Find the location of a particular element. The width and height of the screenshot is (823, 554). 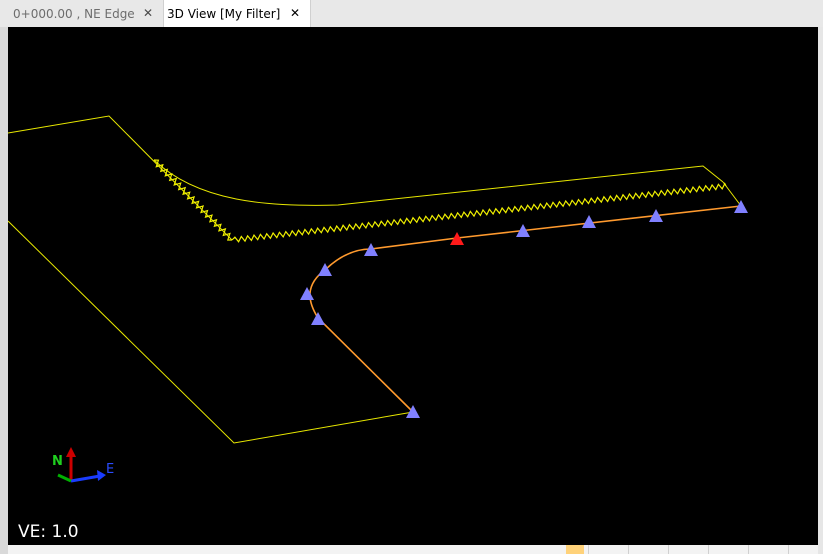

tab-label: 0+000.00 , NE Edge is located at coordinates (74, 13).